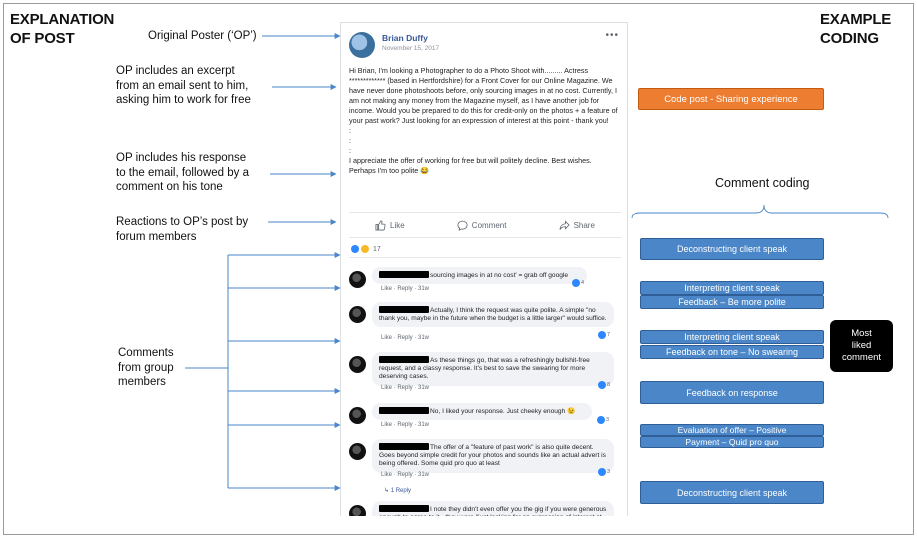 This screenshot has height=538, width=917. Describe the element at coordinates (355, 249) in the screenshot. I see `like-reaction-icon` at that location.